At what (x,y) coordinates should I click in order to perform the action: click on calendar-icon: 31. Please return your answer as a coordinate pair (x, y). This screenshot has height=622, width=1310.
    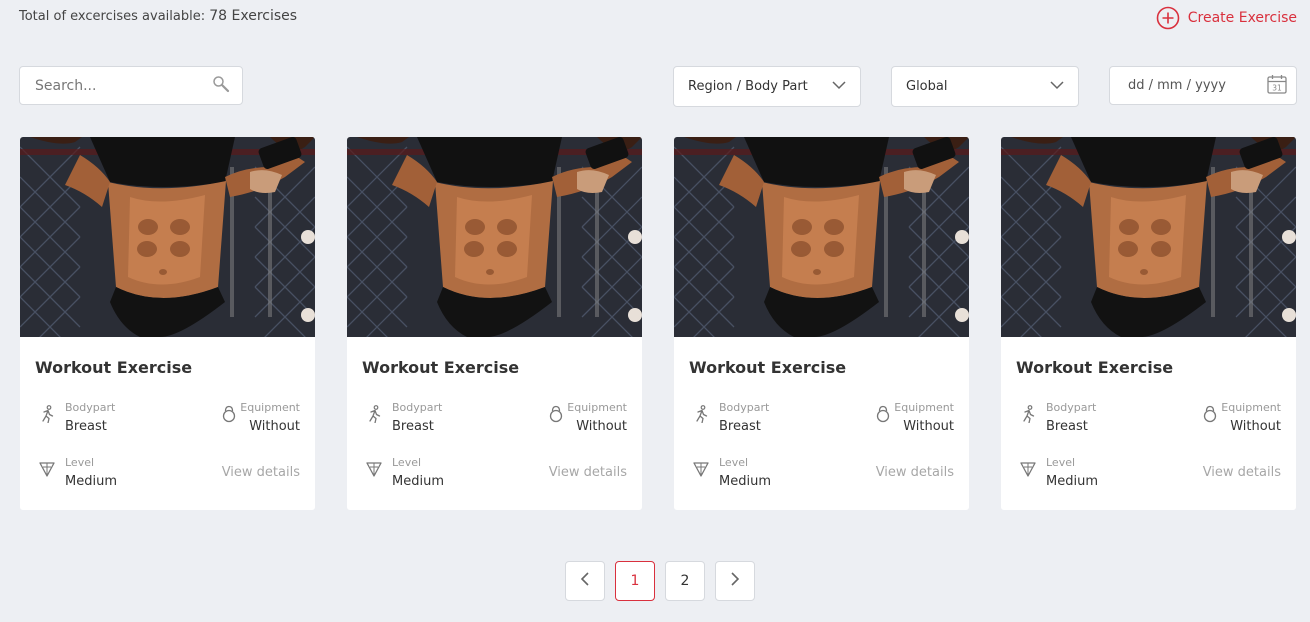
    Looking at the image, I should click on (1277, 86).